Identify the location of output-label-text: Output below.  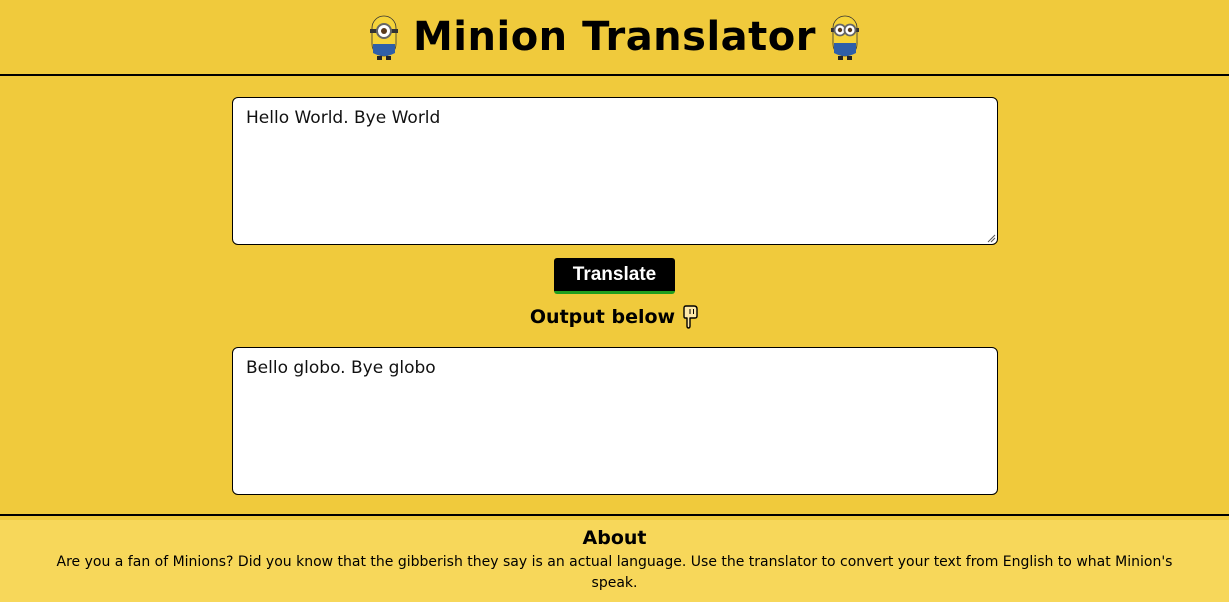
(602, 317).